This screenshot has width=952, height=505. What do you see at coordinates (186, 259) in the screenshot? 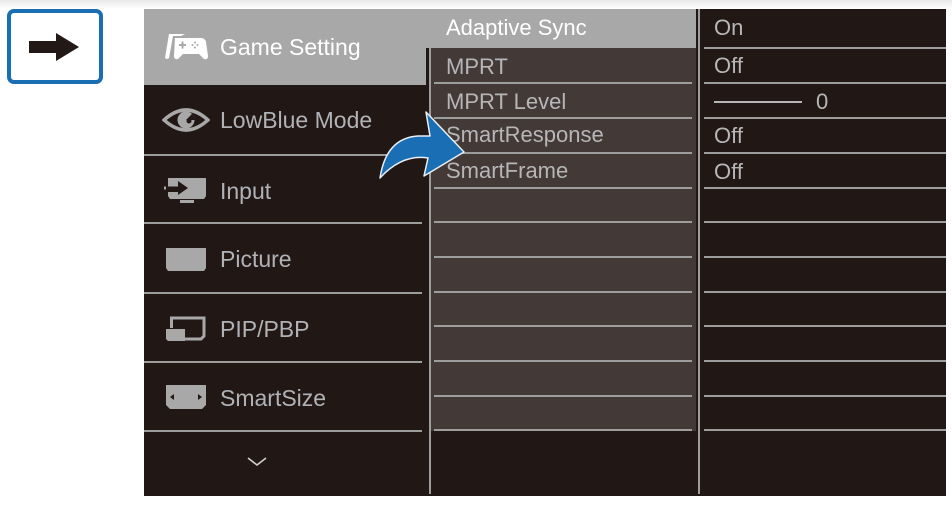
I see `picture-icon` at bounding box center [186, 259].